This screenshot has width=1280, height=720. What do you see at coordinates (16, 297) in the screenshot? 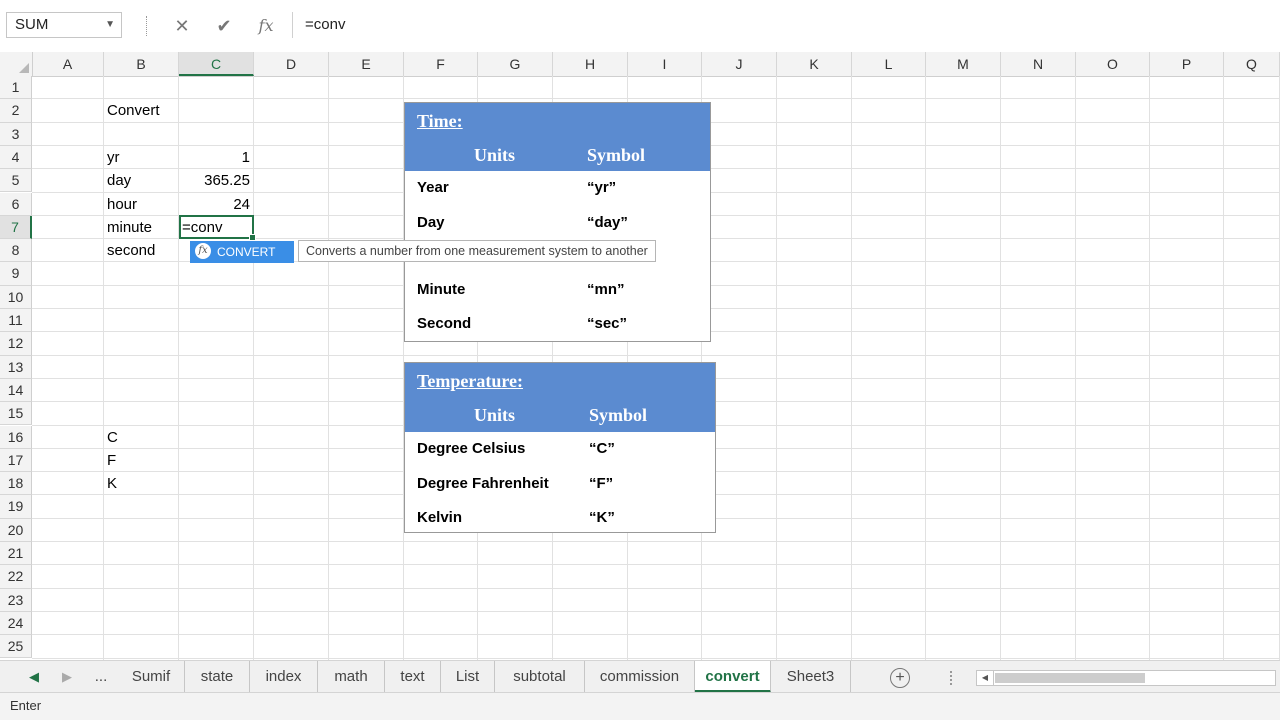
I see `row-header-10: 10` at bounding box center [16, 297].